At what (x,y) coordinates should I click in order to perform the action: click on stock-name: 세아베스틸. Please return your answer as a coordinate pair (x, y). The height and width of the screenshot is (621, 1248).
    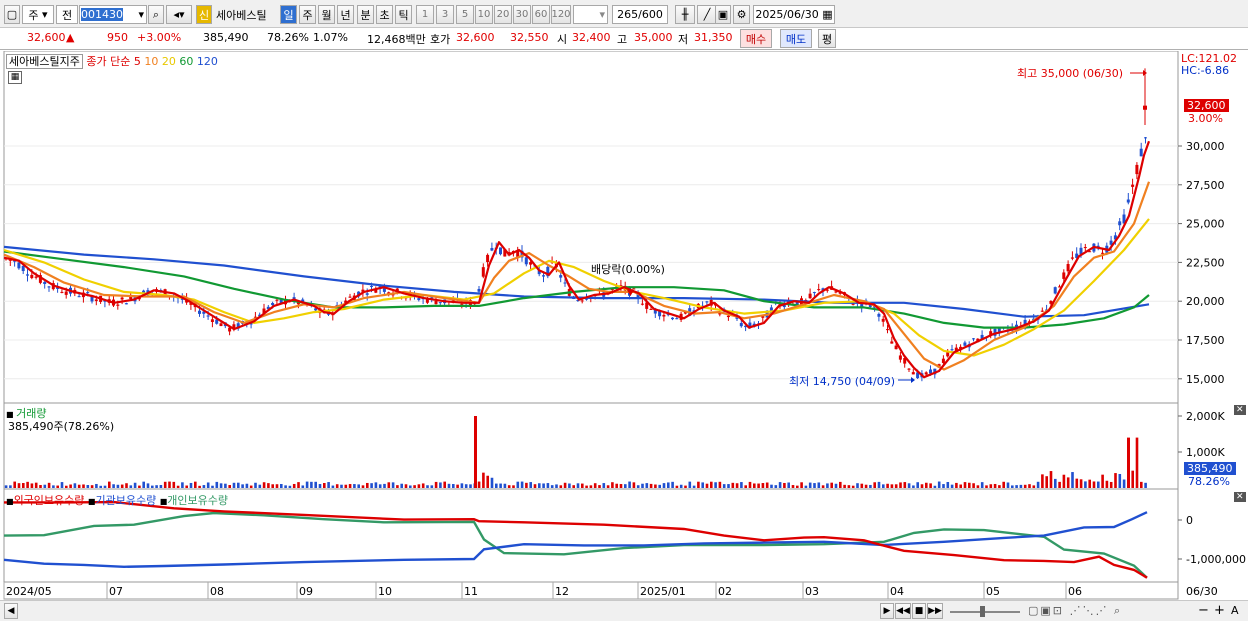
    Looking at the image, I should click on (245, 14).